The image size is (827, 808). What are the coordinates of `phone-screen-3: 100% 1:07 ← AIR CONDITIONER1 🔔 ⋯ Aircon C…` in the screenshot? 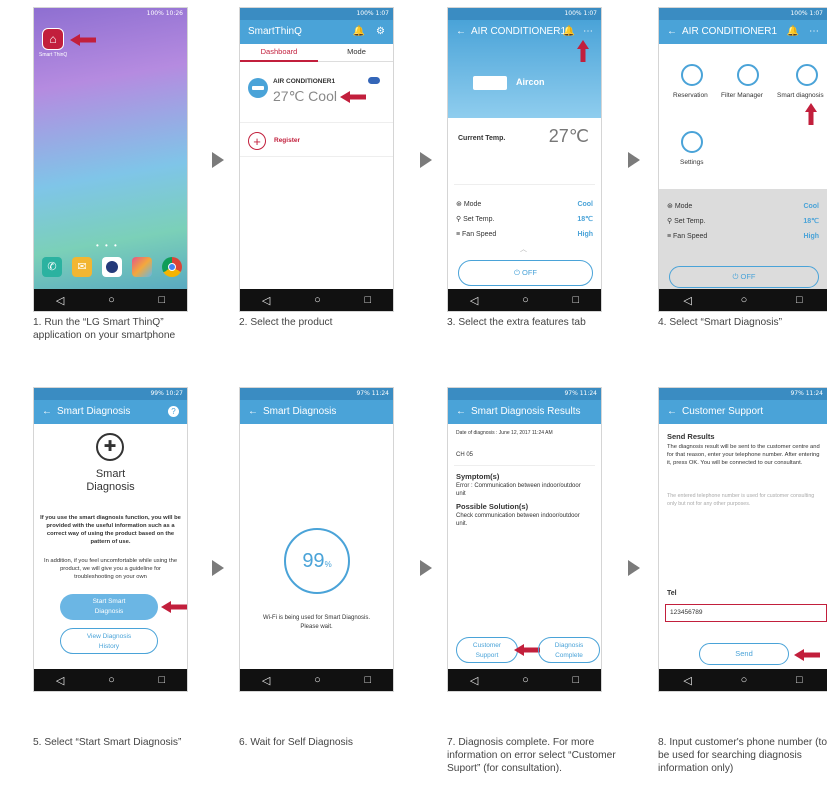 It's located at (524, 159).